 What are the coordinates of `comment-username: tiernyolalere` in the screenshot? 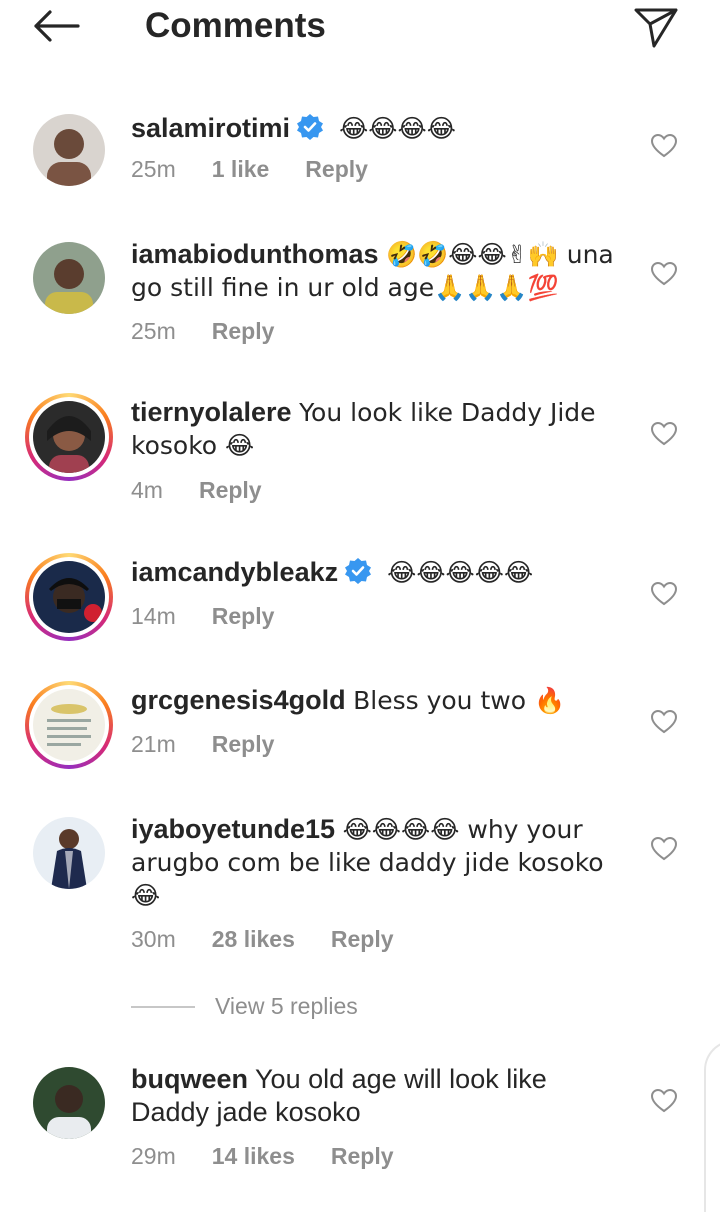 It's located at (211, 412).